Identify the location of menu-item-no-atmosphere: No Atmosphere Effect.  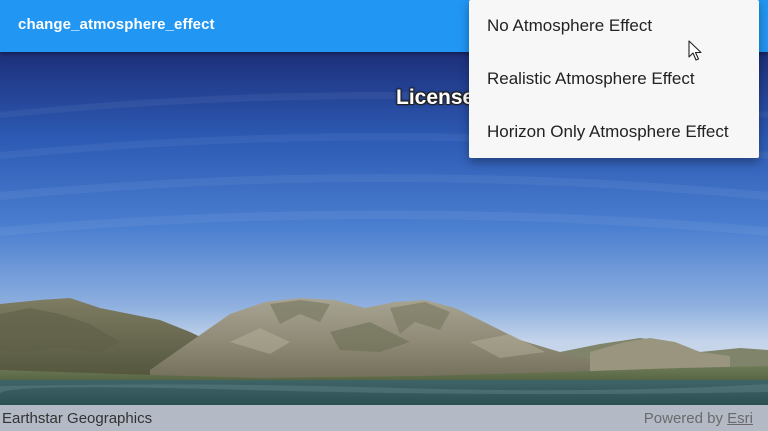
(614, 26).